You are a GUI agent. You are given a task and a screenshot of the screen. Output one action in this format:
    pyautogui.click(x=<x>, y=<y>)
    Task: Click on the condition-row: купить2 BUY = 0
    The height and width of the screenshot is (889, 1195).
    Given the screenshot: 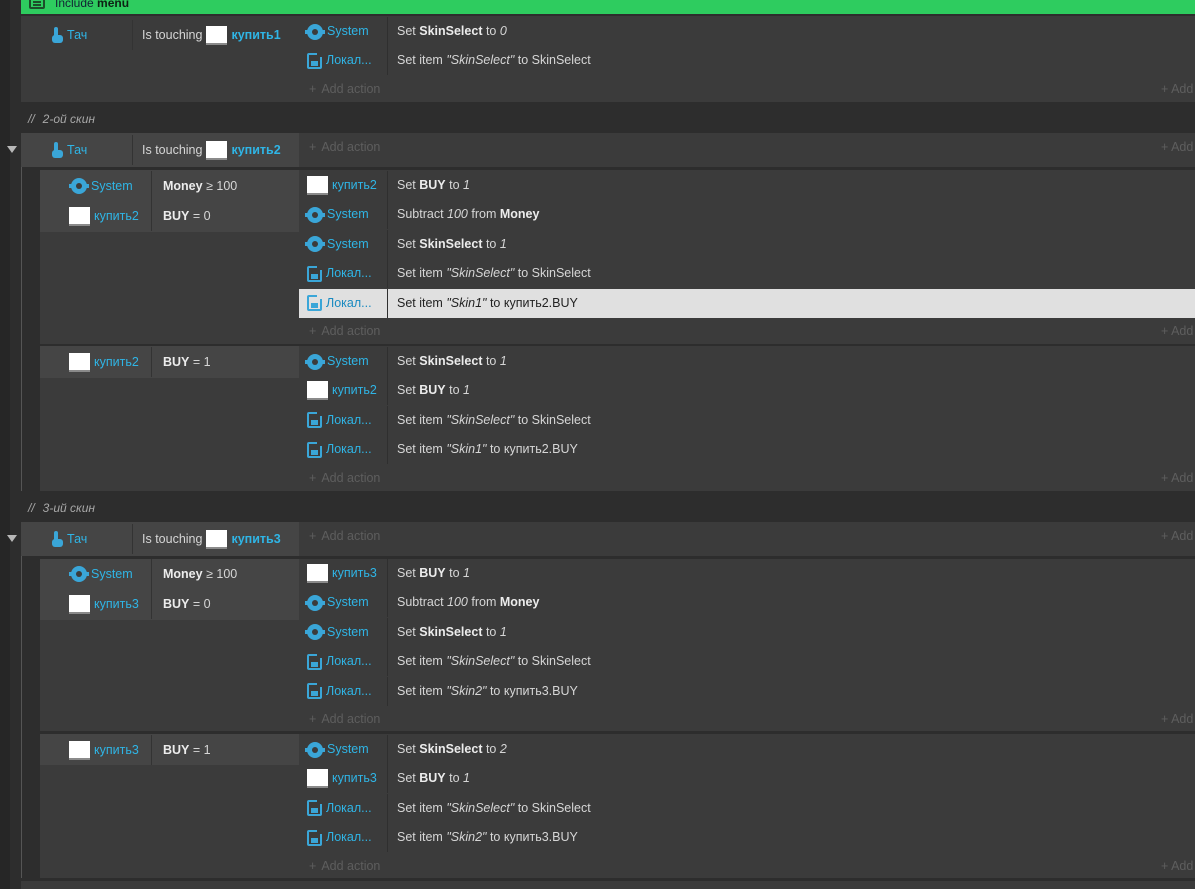 What is the action you would take?
    pyautogui.click(x=169, y=216)
    